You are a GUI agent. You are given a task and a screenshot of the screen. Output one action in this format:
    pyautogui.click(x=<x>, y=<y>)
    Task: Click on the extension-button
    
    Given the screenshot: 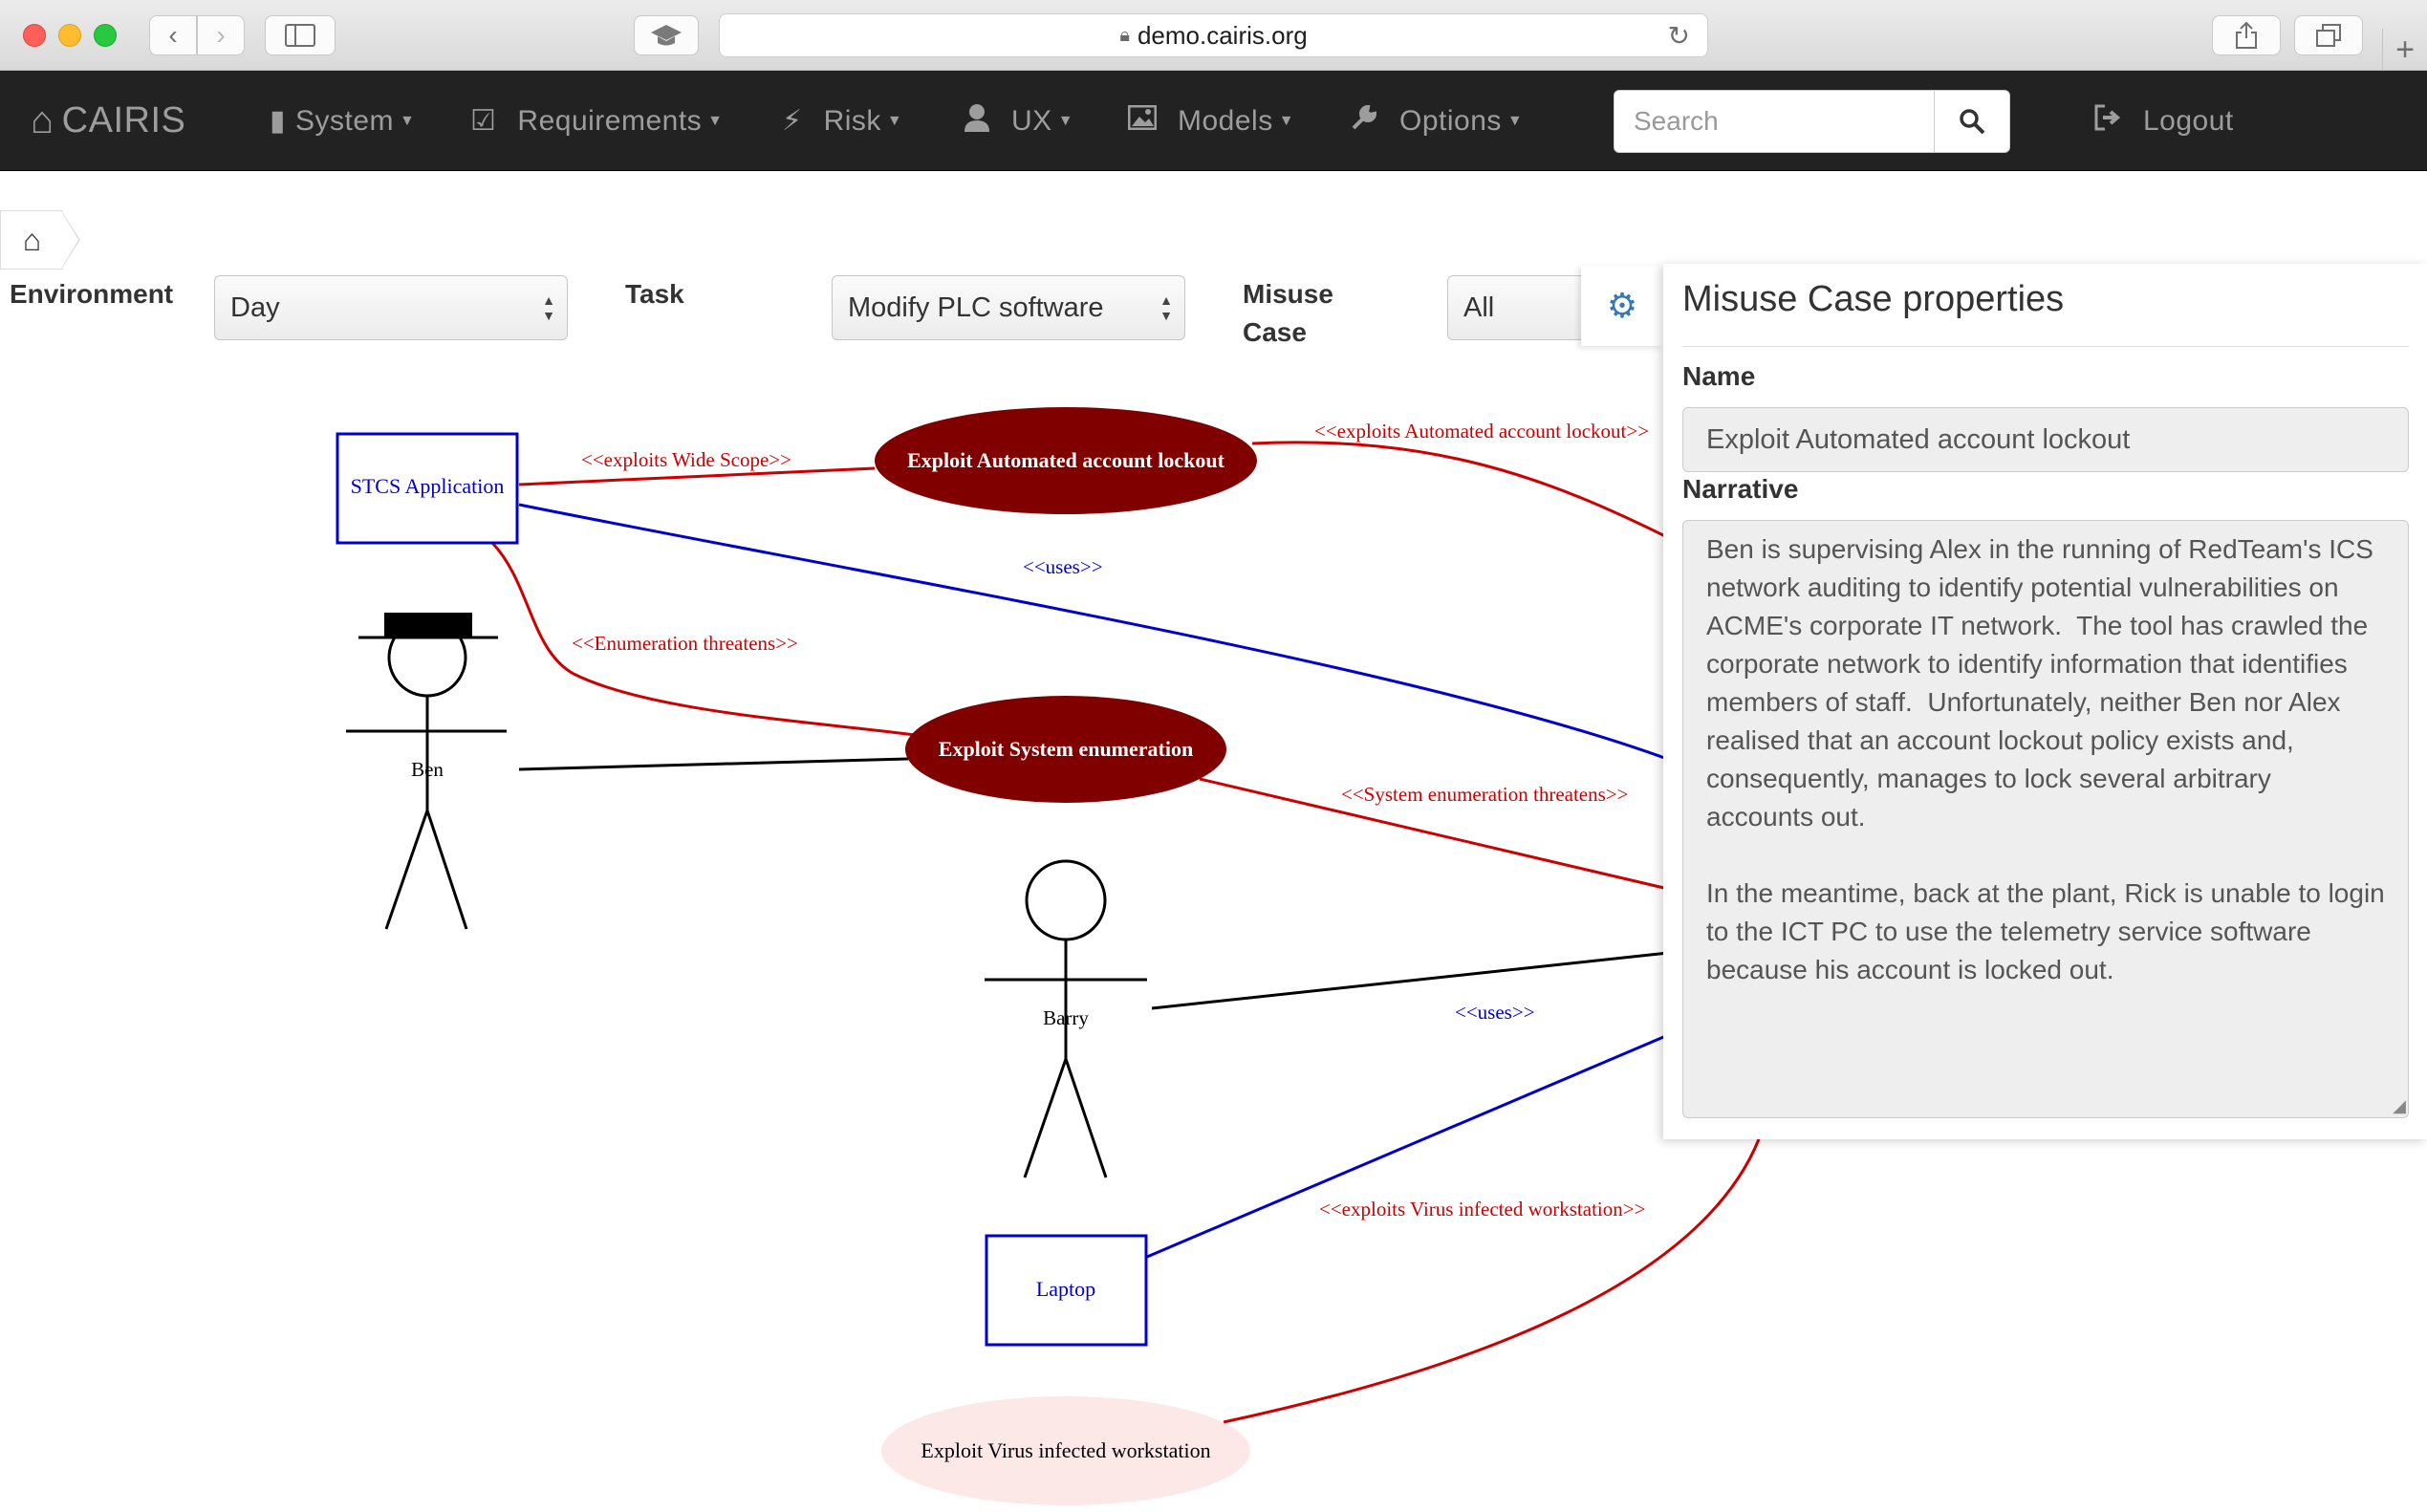 What is the action you would take?
    pyautogui.click(x=666, y=35)
    